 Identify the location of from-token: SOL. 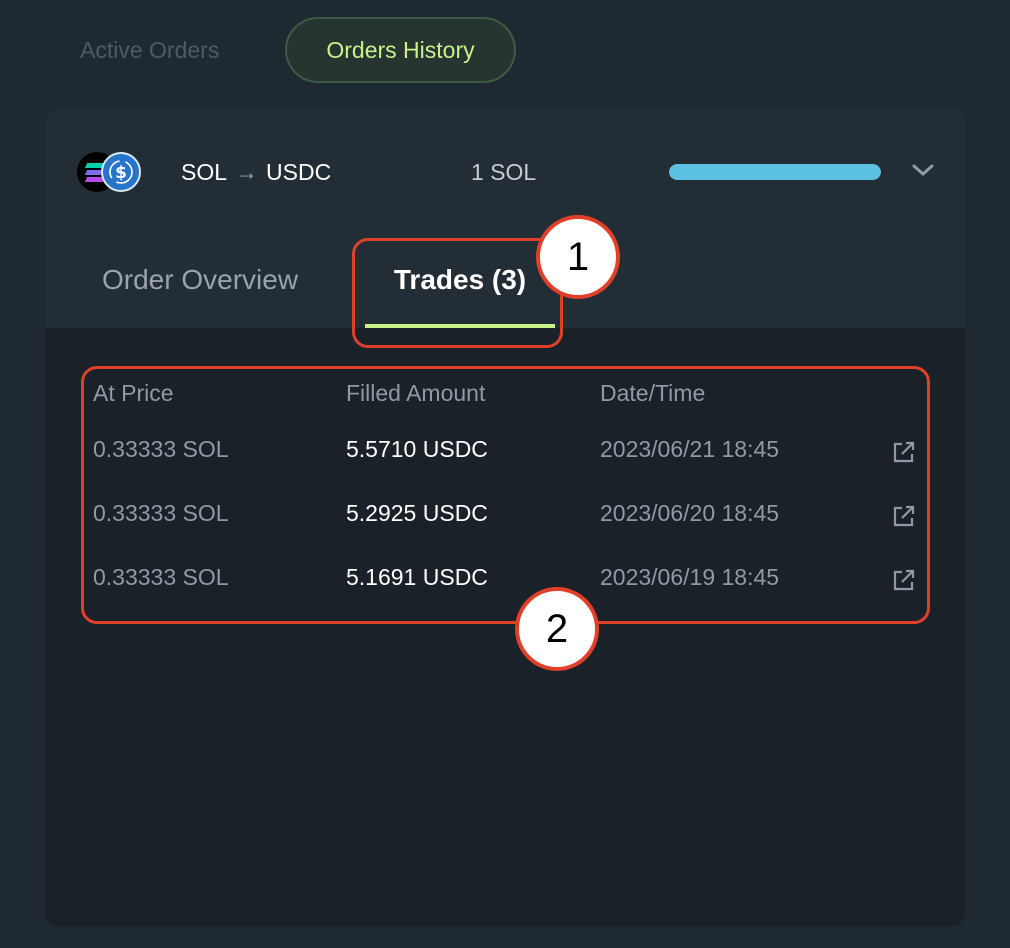
(204, 172).